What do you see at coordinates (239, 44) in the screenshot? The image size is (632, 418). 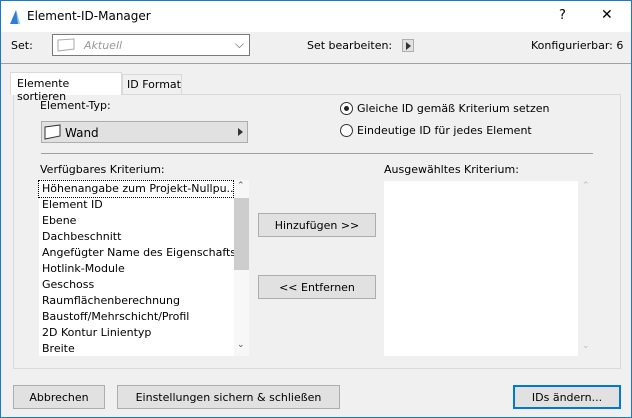 I see `chevron-down-icon: ⌵` at bounding box center [239, 44].